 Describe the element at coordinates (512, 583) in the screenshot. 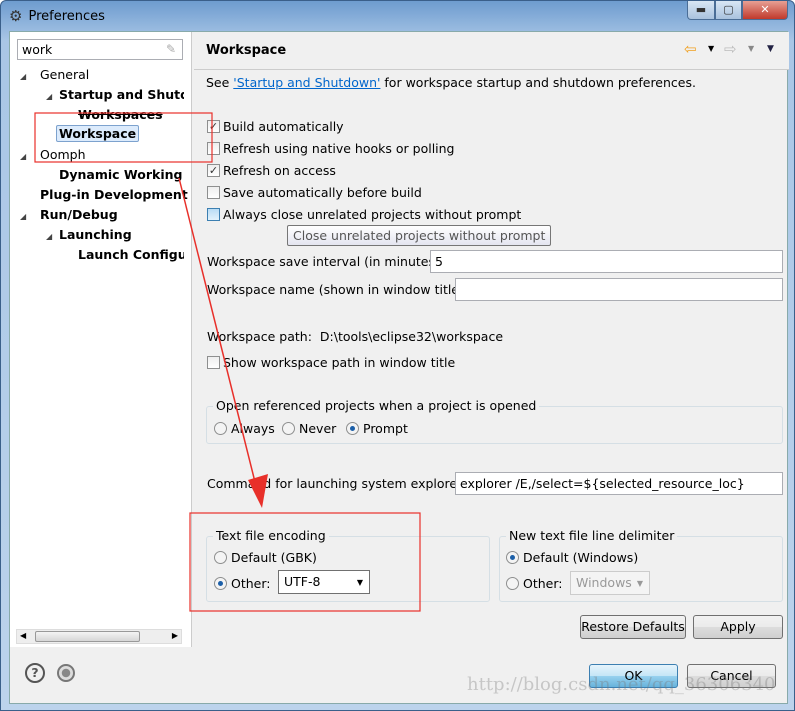

I see `delimiter-other-radio` at that location.